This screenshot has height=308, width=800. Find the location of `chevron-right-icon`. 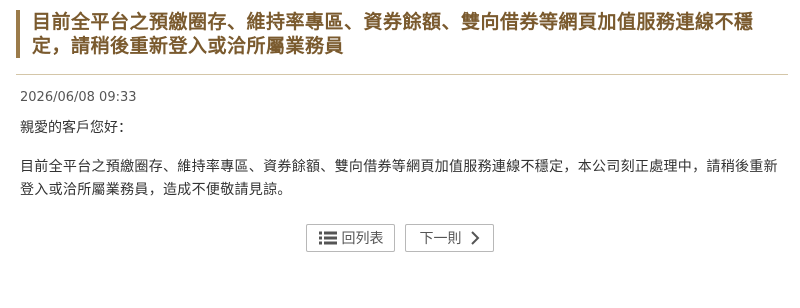

chevron-right-icon is located at coordinates (475, 238).